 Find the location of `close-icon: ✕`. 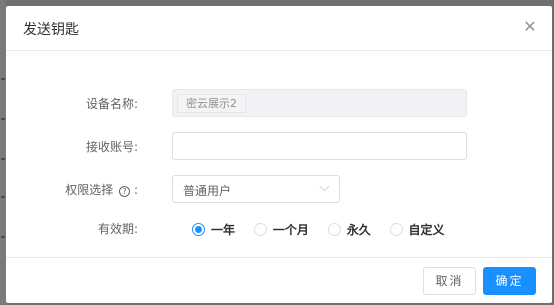

close-icon: ✕ is located at coordinates (530, 27).